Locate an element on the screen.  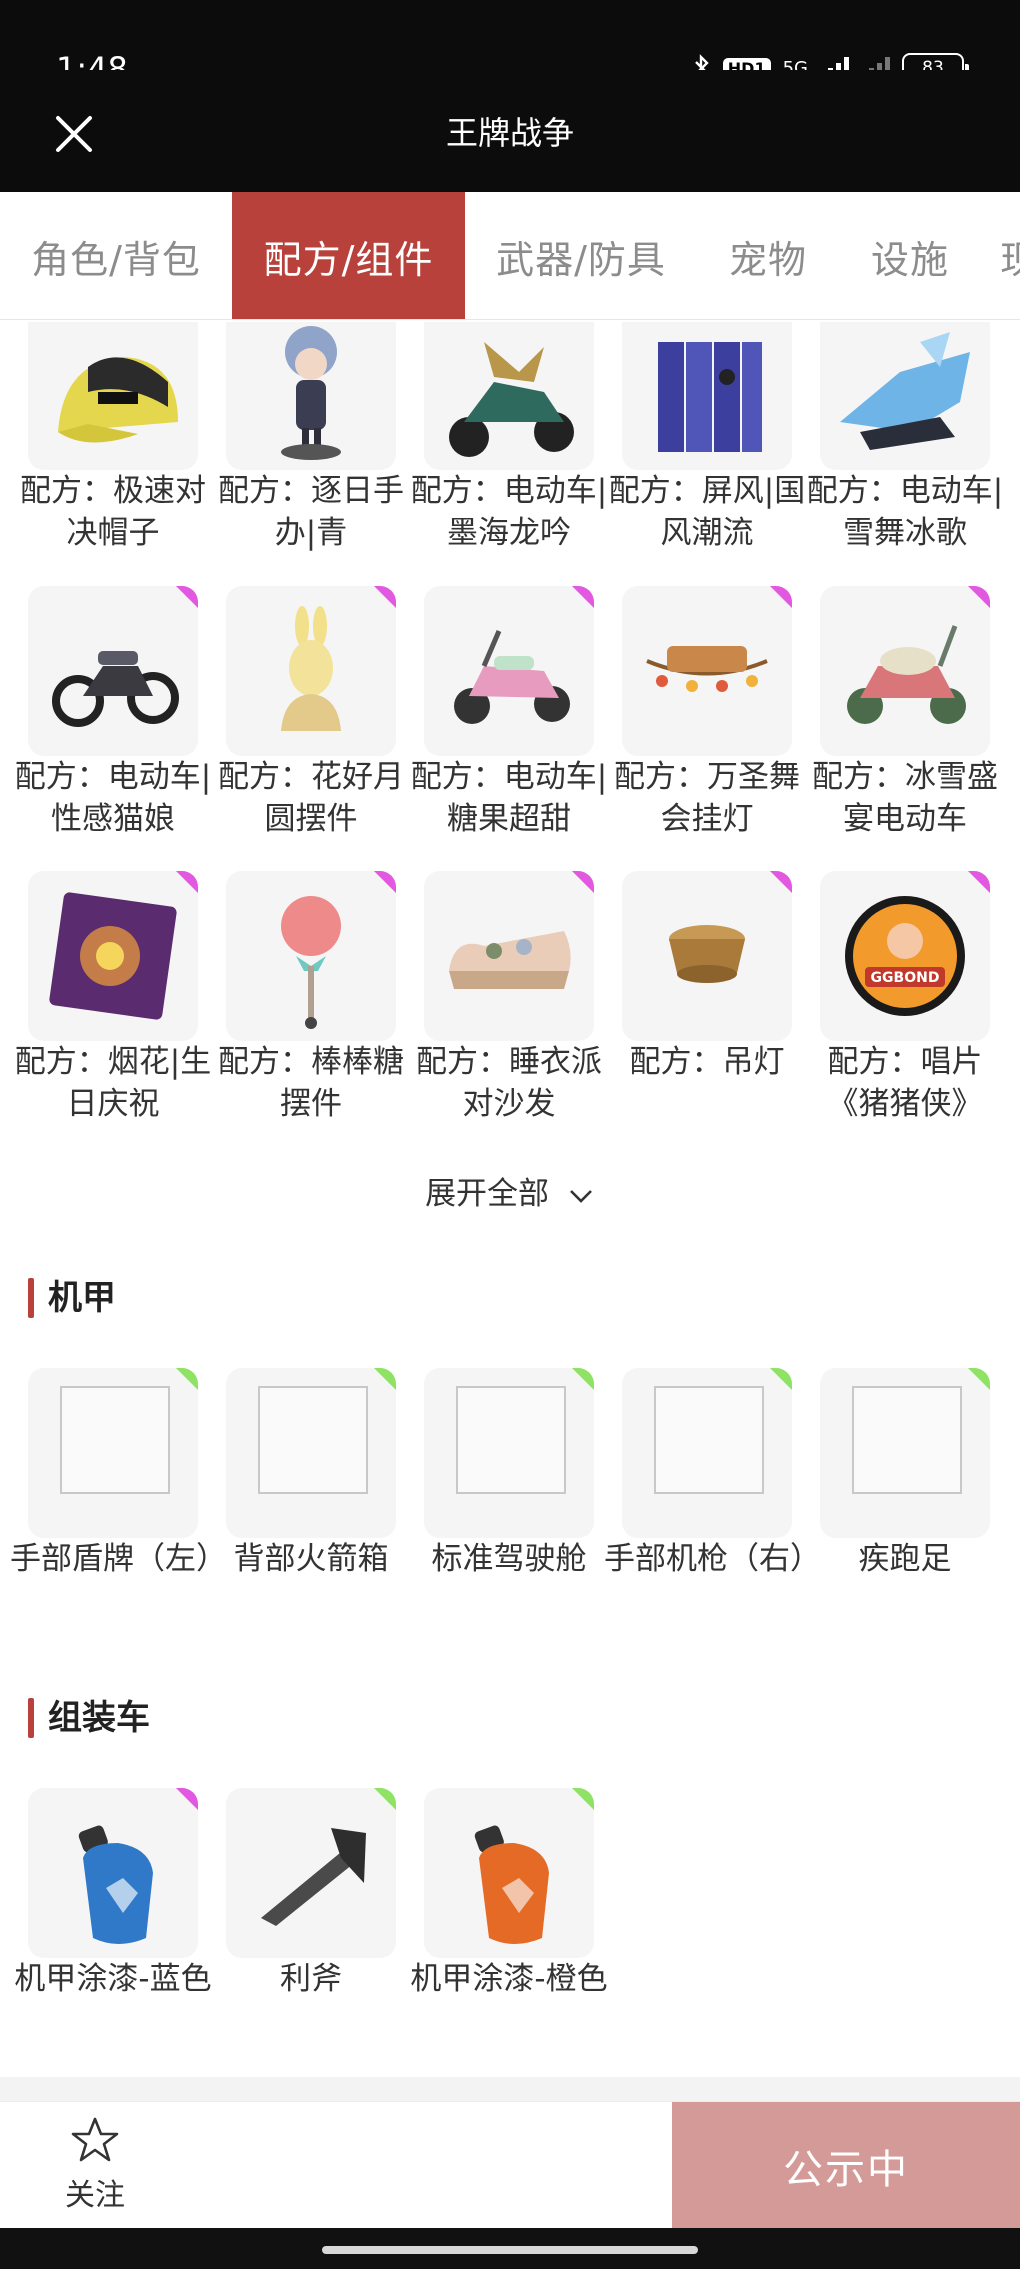
snow-scooter-icon is located at coordinates (906, 674).